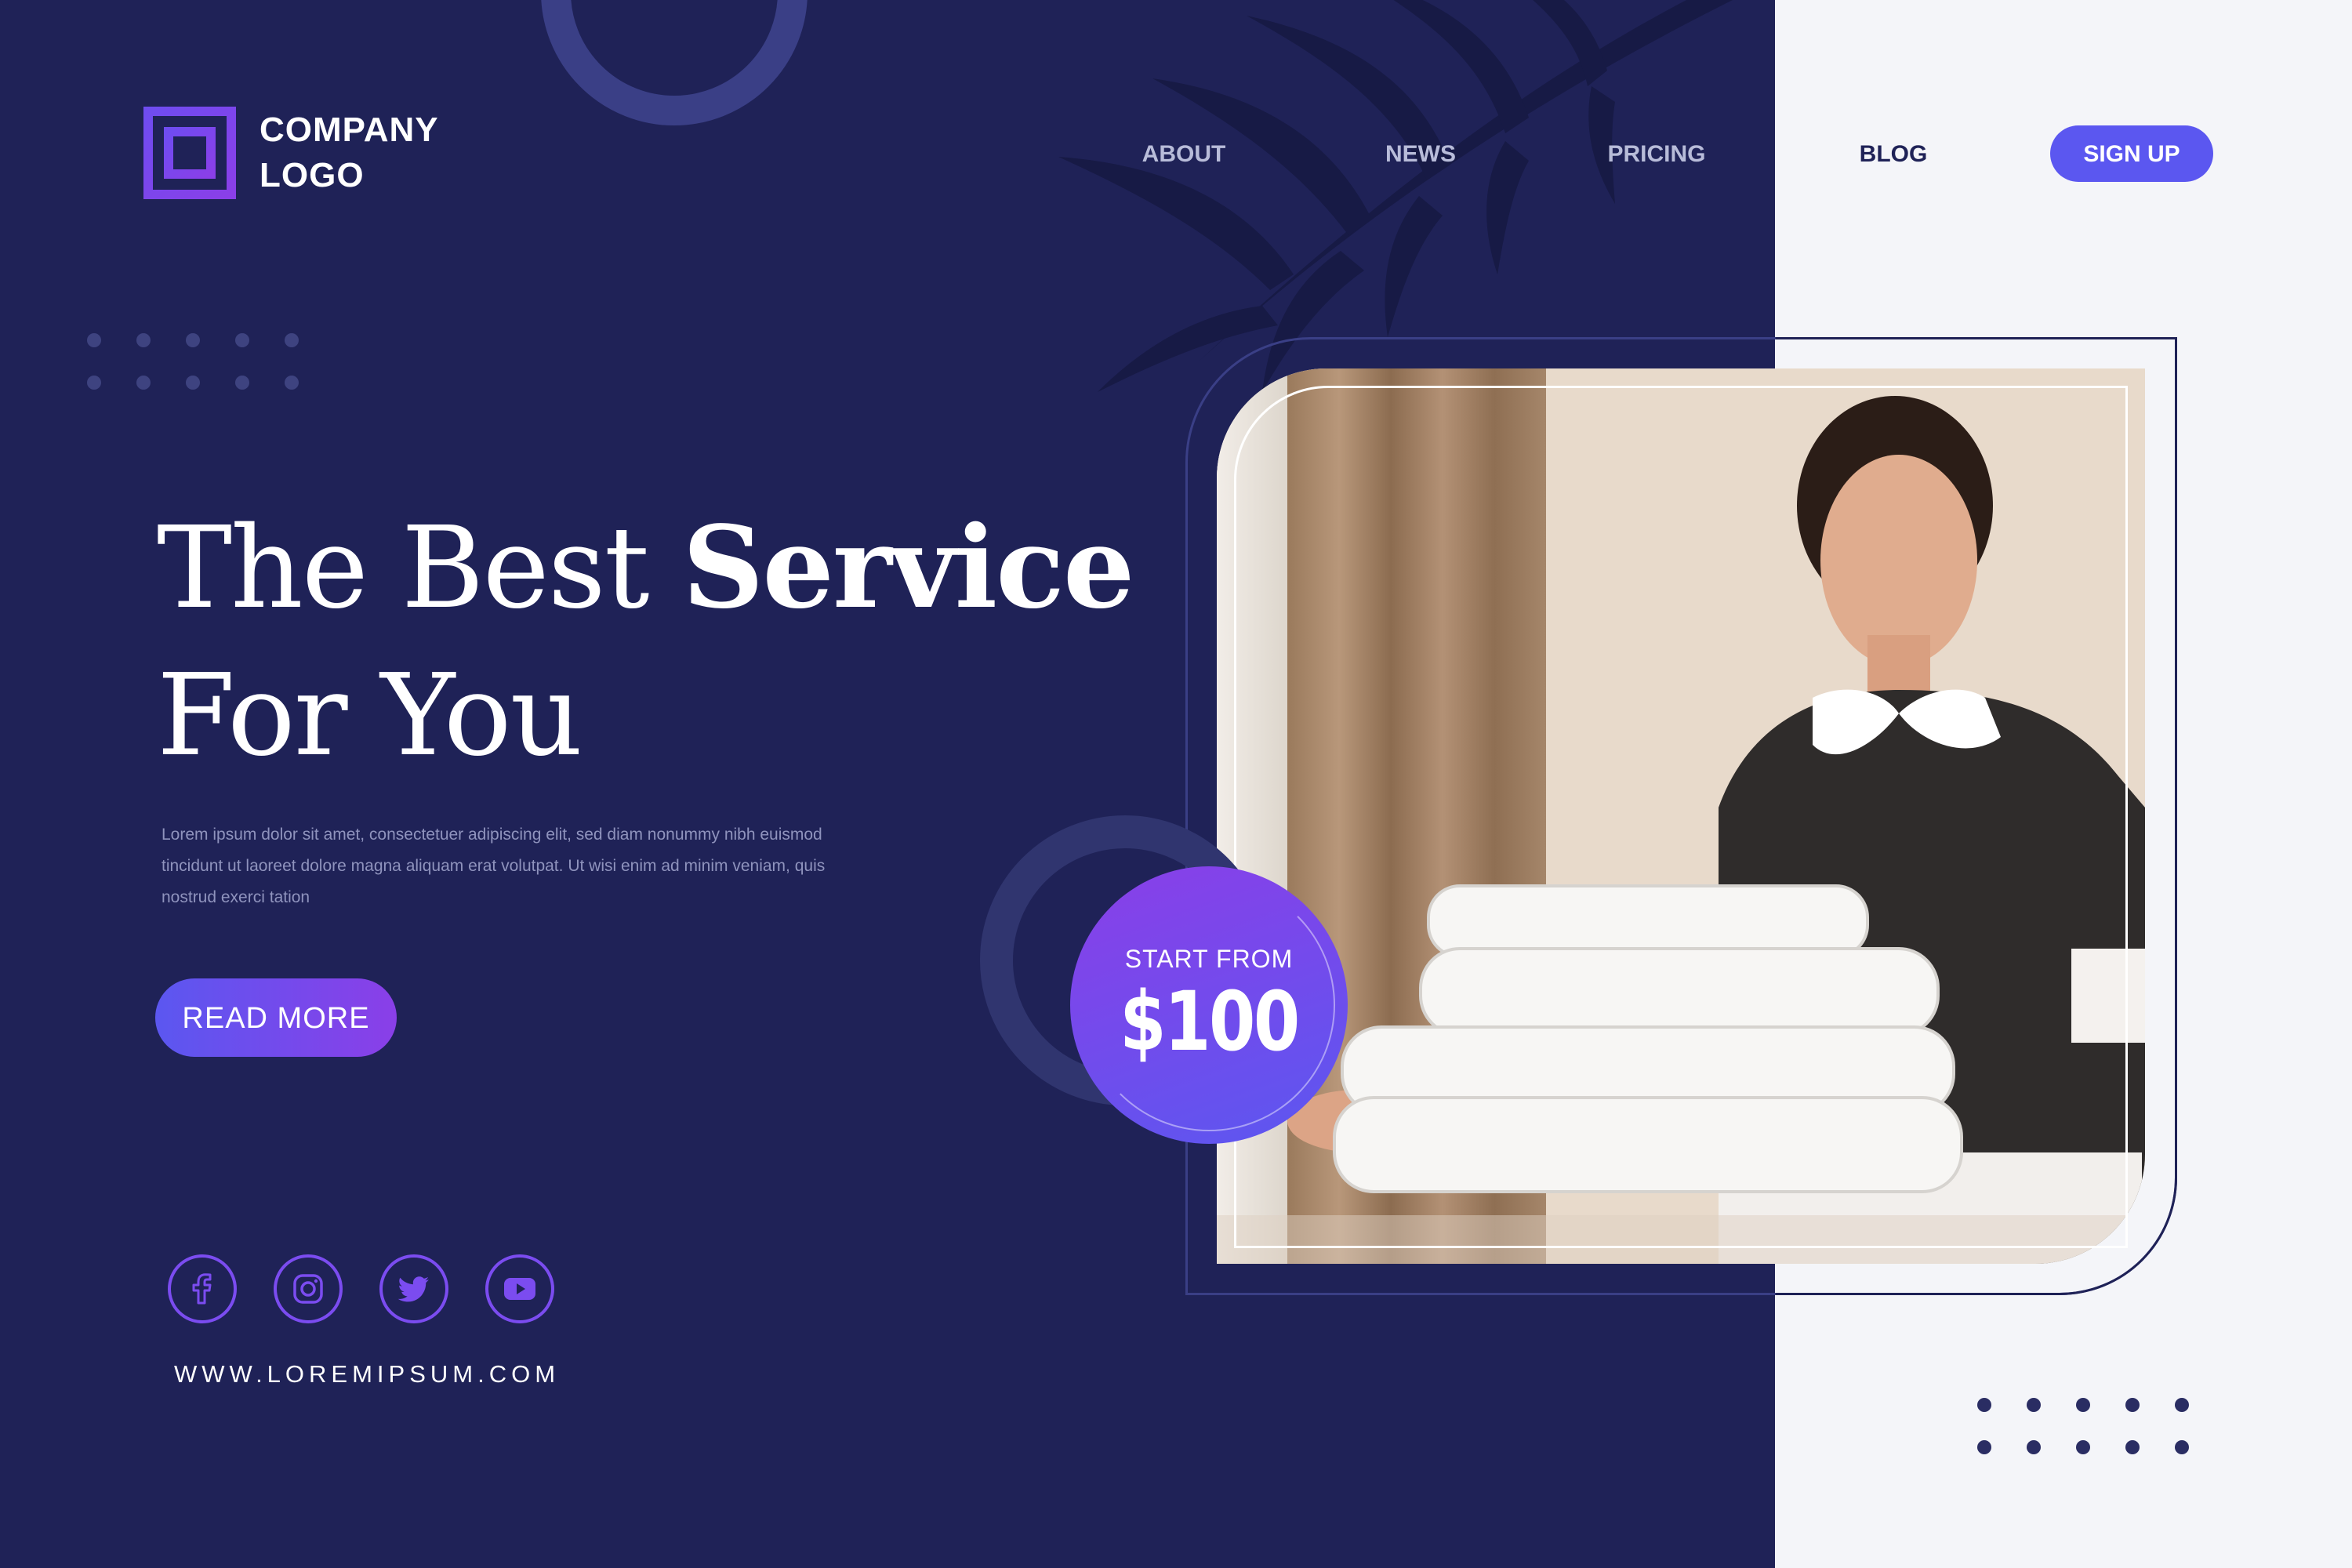  What do you see at coordinates (370, 715) in the screenshot?
I see `hero-title-line-2: For You` at bounding box center [370, 715].